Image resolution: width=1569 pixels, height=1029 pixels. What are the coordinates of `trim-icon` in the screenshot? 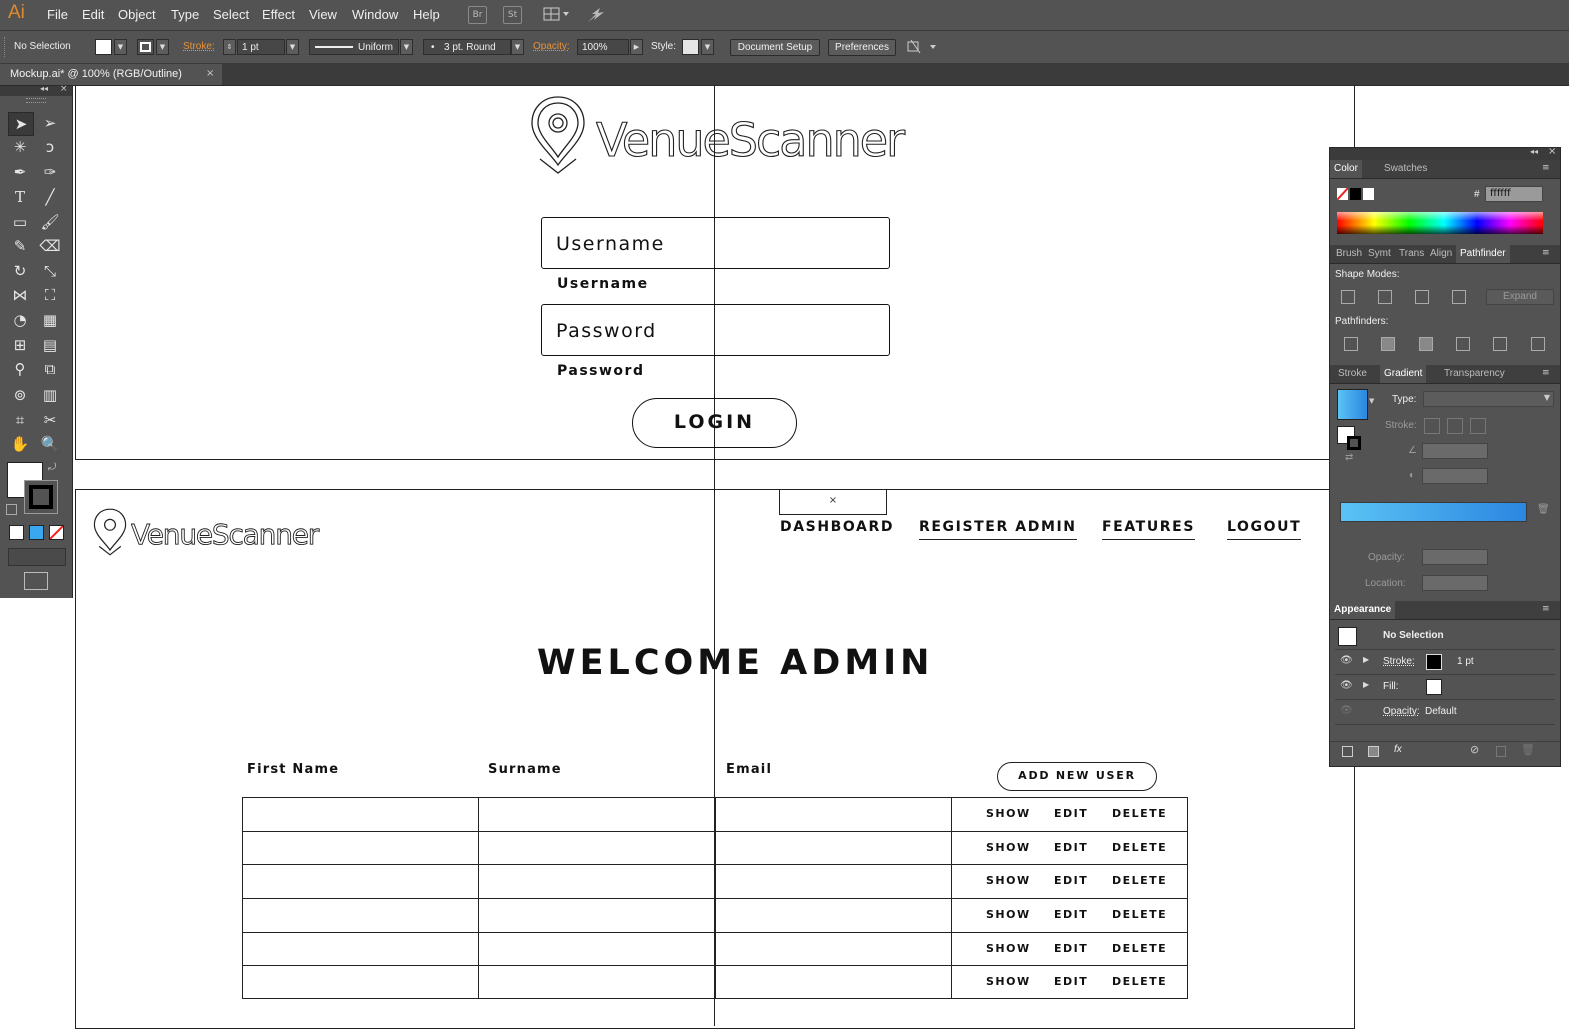 It's located at (1388, 344).